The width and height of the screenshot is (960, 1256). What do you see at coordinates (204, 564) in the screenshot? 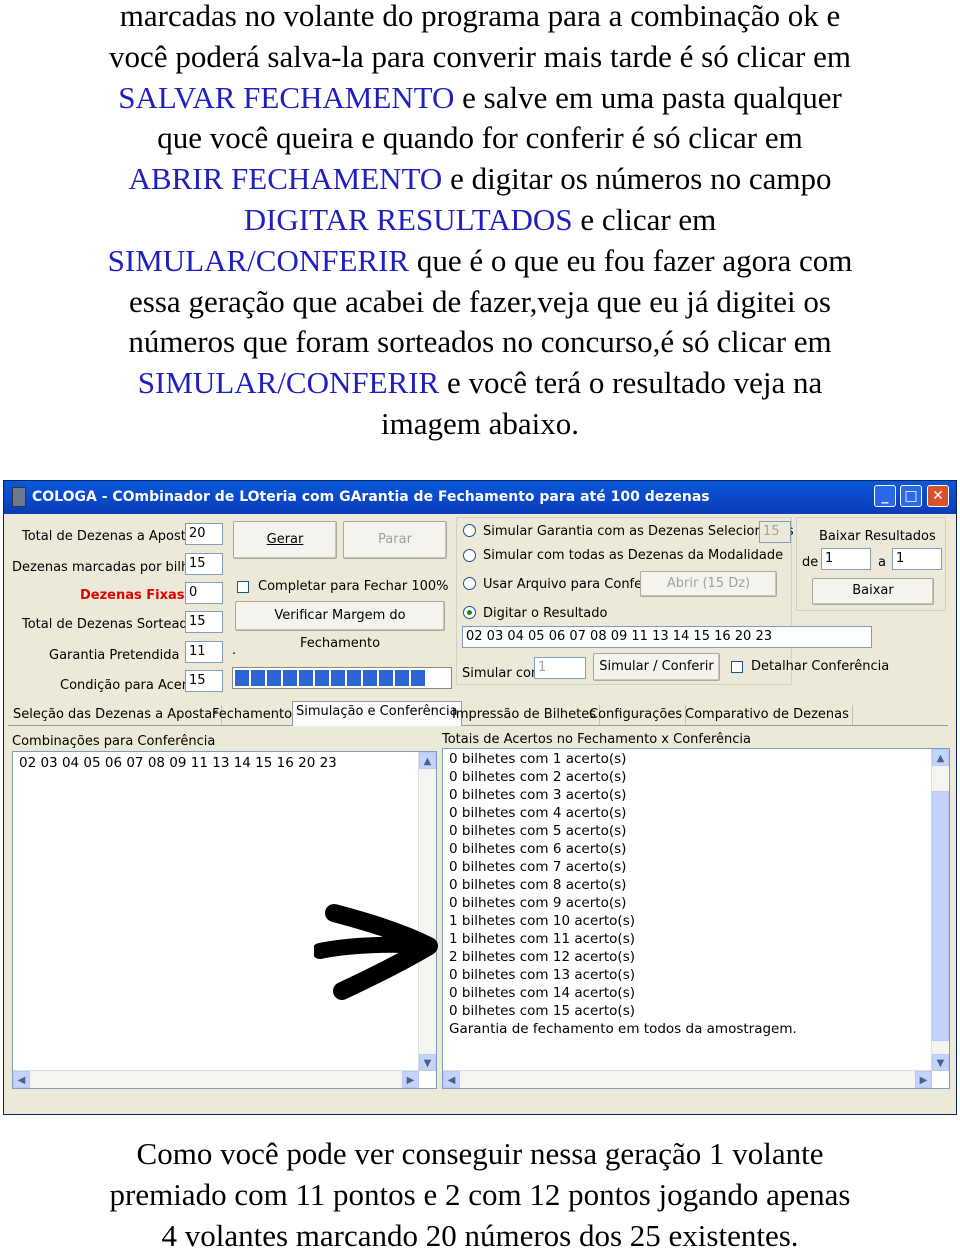
I see `dezenas-por-bilhete-input: 15` at bounding box center [204, 564].